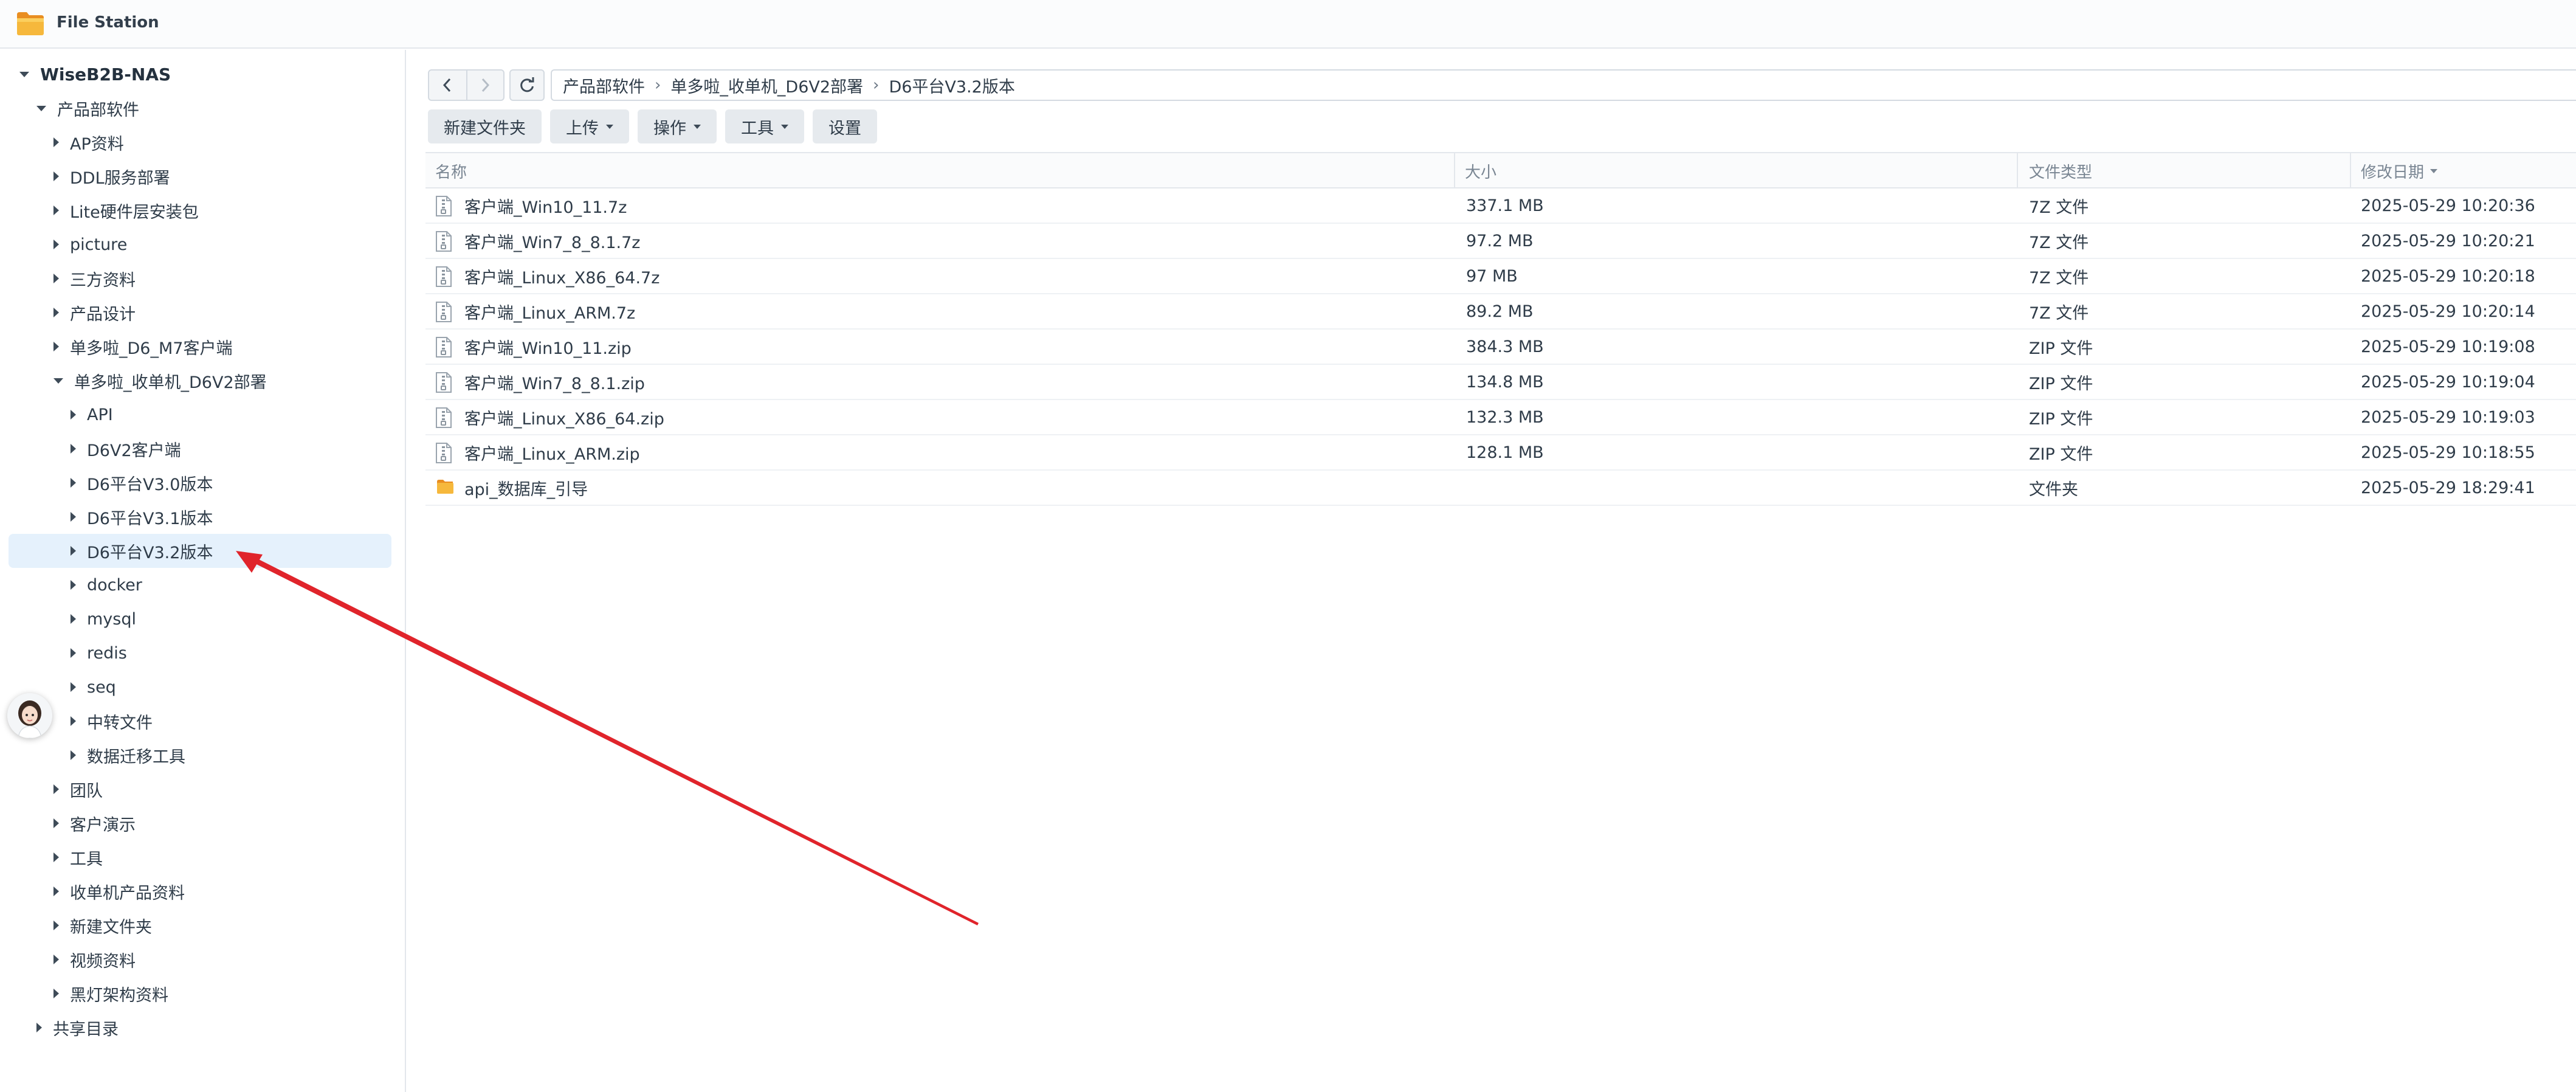 The width and height of the screenshot is (2576, 1092). I want to click on file-name: 客户端_Win7_8_8.1.7z, so click(552, 241).